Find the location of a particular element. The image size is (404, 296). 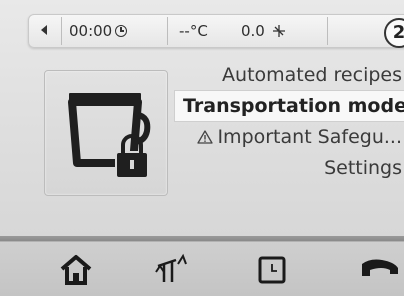

timer-icon is located at coordinates (272, 270).